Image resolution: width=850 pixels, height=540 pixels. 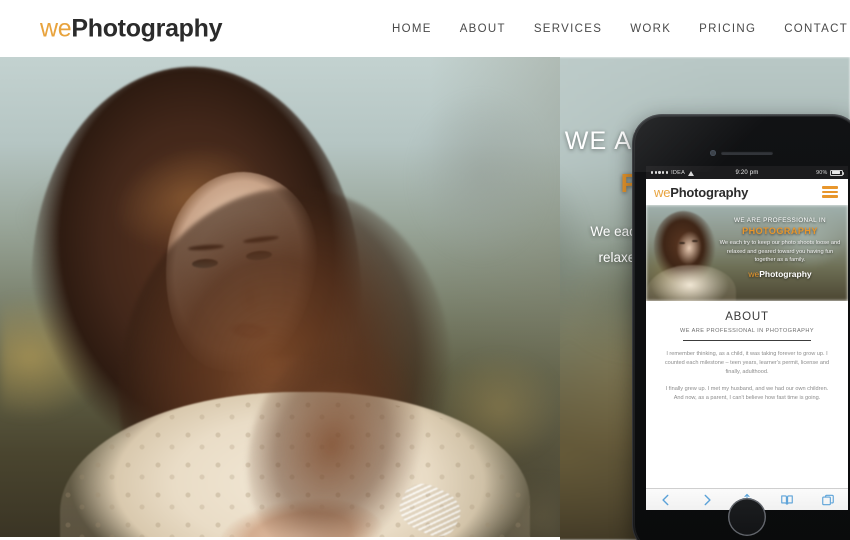 I want to click on phone-hero-logo: wePhotography, so click(x=780, y=274).